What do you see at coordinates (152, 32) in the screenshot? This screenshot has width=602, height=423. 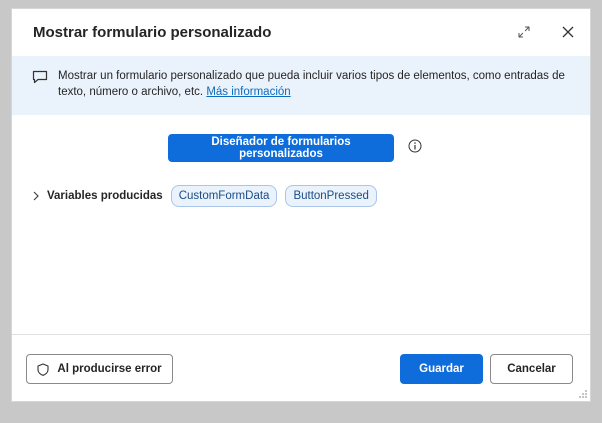 I see `dialog-title: Mostrar formulario personalizado` at bounding box center [152, 32].